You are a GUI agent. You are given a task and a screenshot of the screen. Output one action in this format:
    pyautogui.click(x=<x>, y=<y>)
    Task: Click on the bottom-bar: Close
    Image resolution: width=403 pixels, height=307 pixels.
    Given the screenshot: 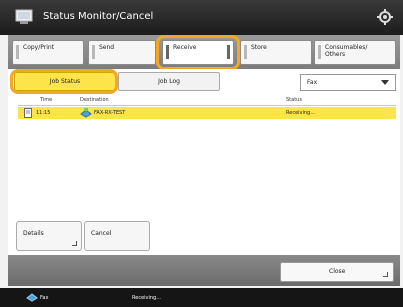 What is the action you would take?
    pyautogui.click(x=204, y=270)
    